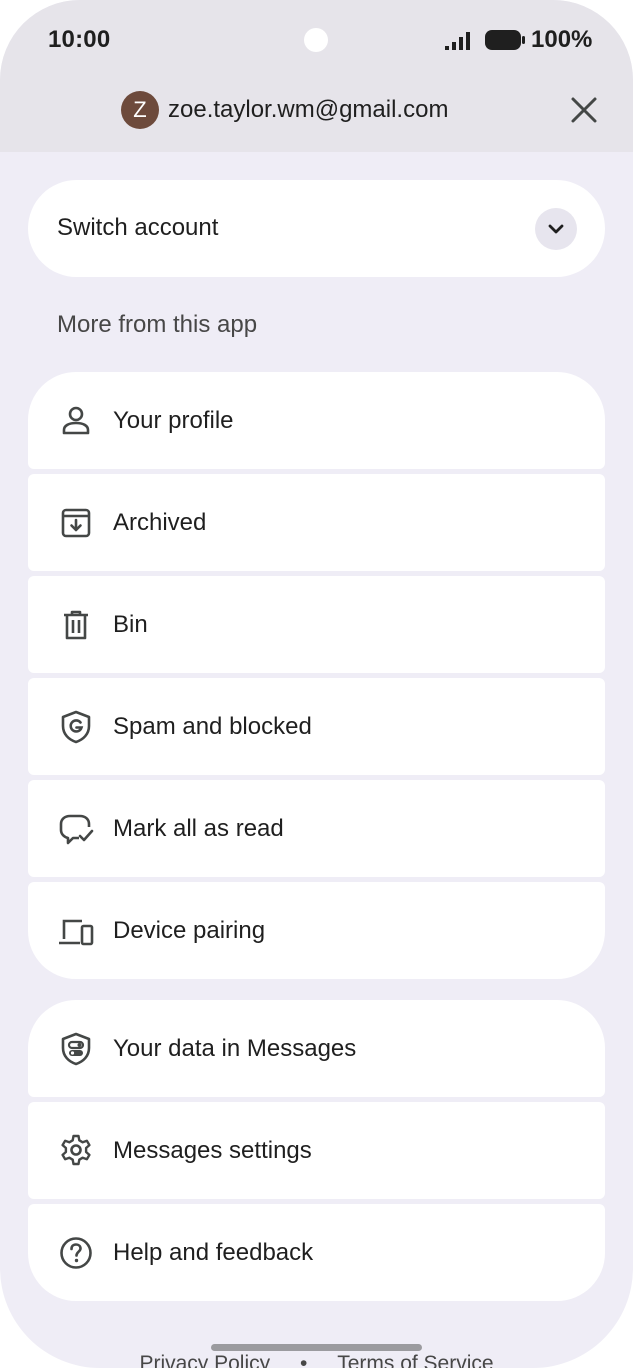 Image resolution: width=633 pixels, height=1368 pixels. Describe the element at coordinates (76, 420) in the screenshot. I see `person-icon` at that location.